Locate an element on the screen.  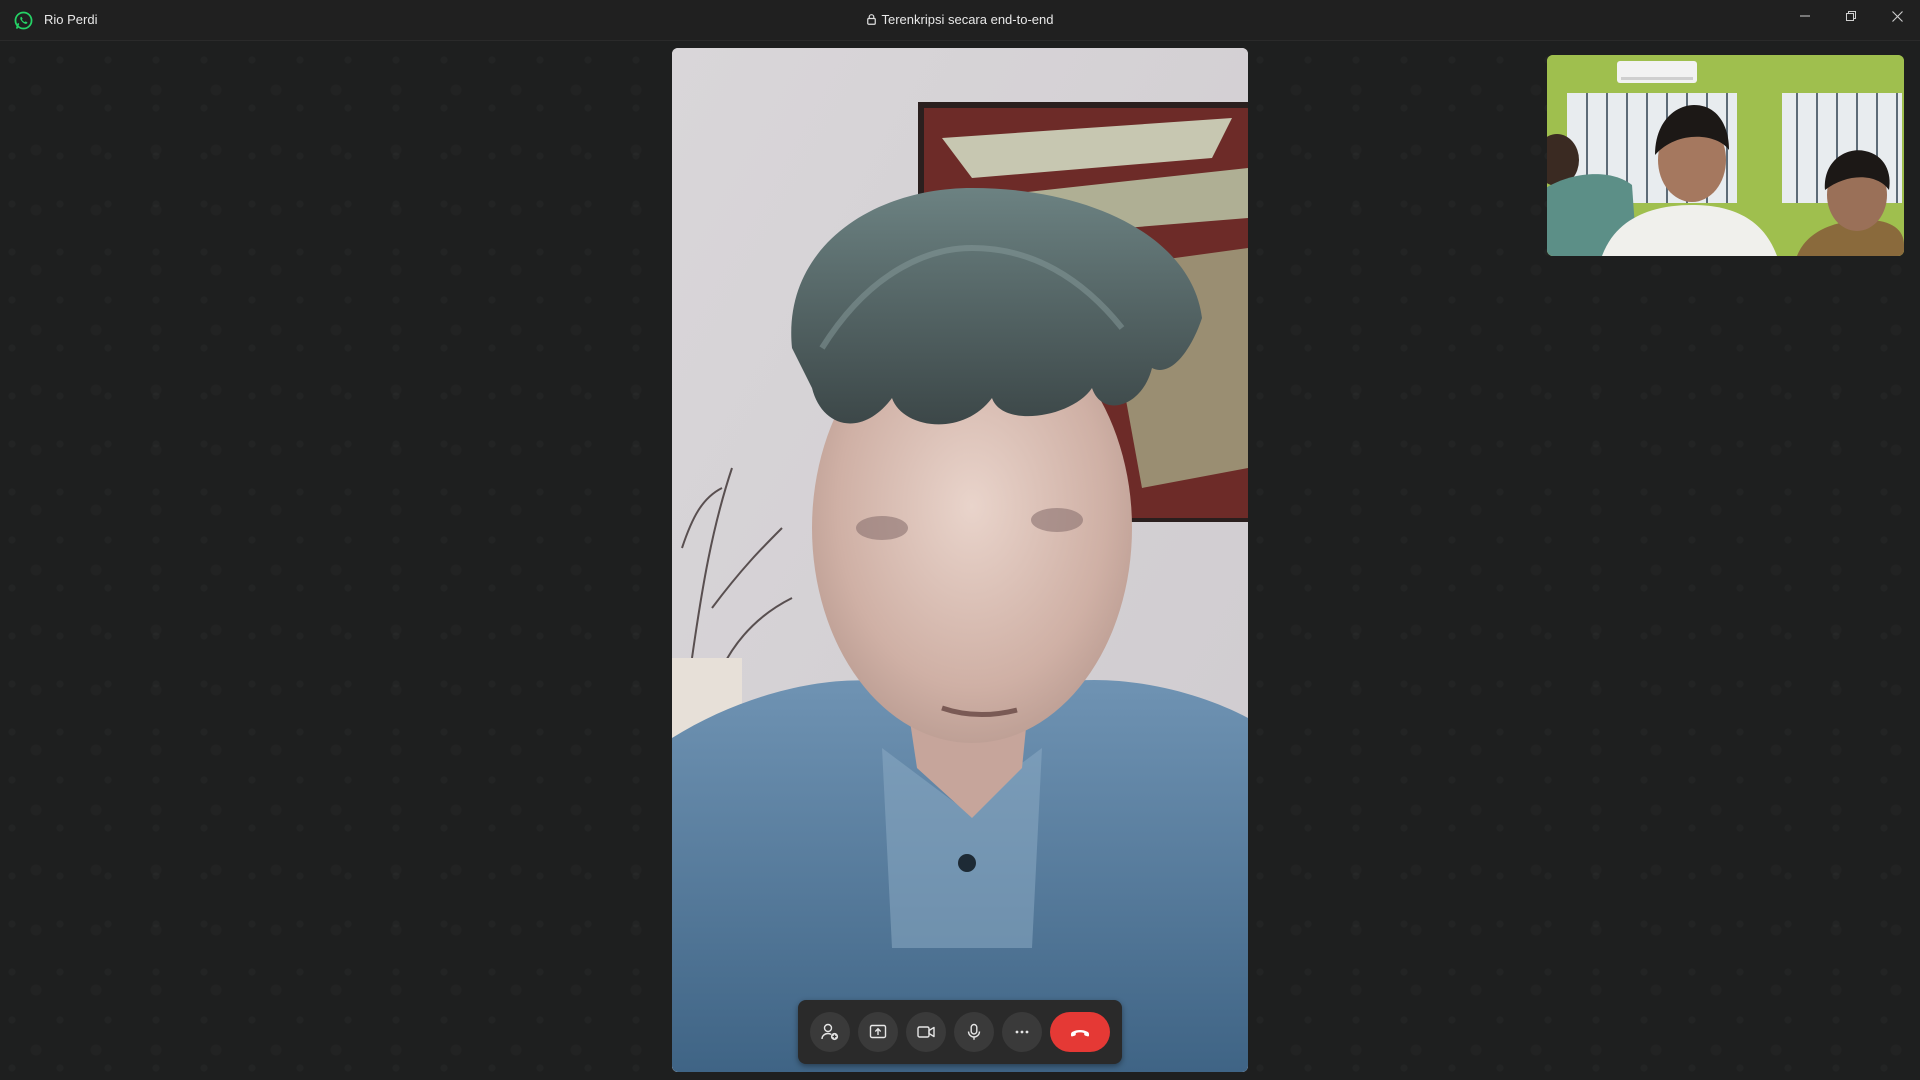
restore-button is located at coordinates (1851, 16).